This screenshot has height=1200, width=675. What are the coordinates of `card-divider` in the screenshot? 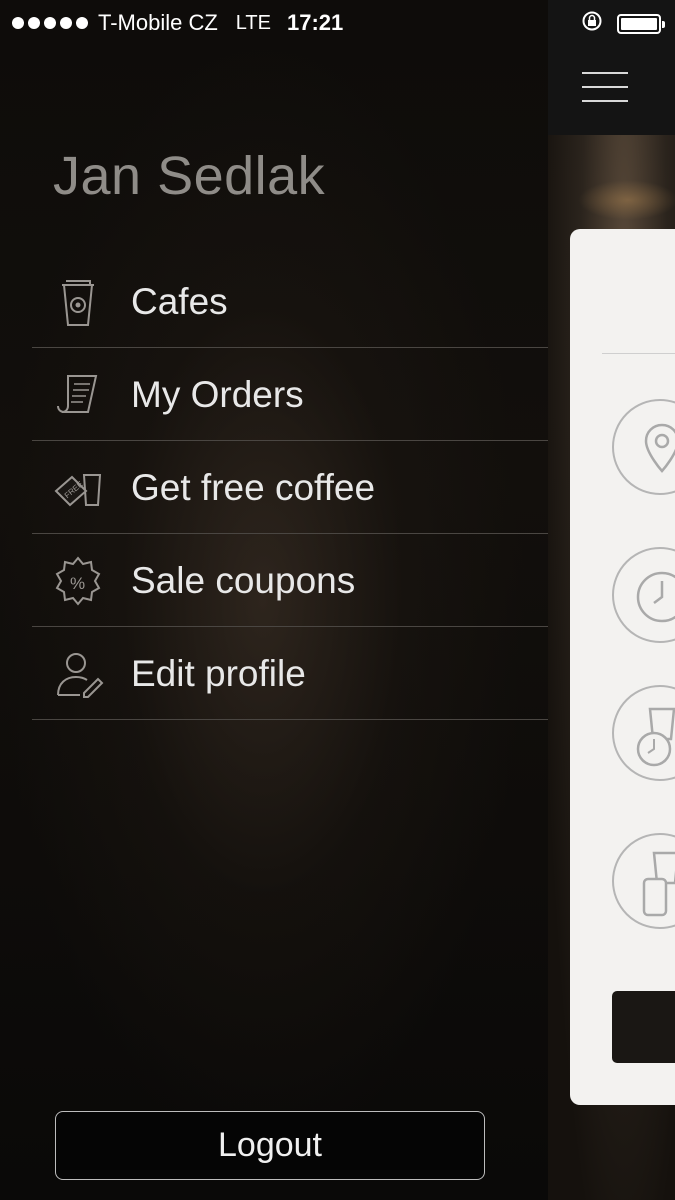 It's located at (638, 353).